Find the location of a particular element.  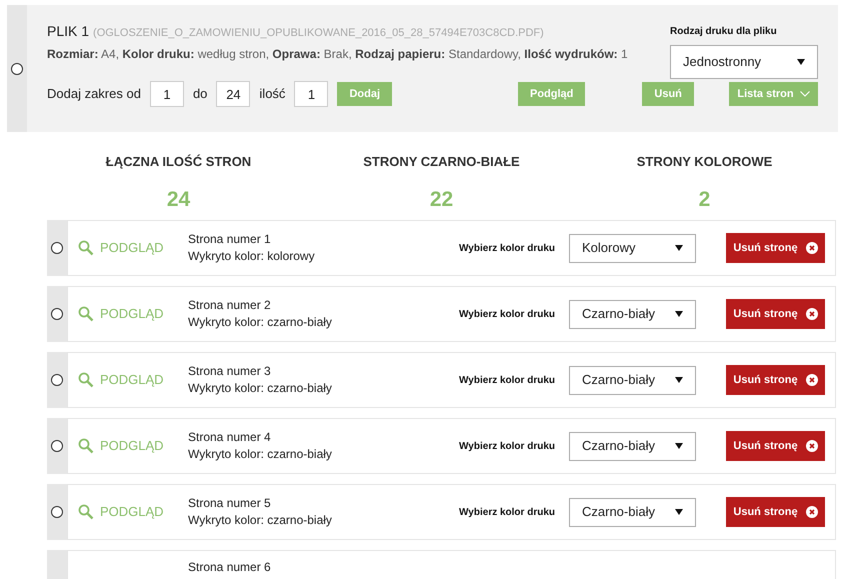

range-label: Dodaj zakres od is located at coordinates (94, 94).